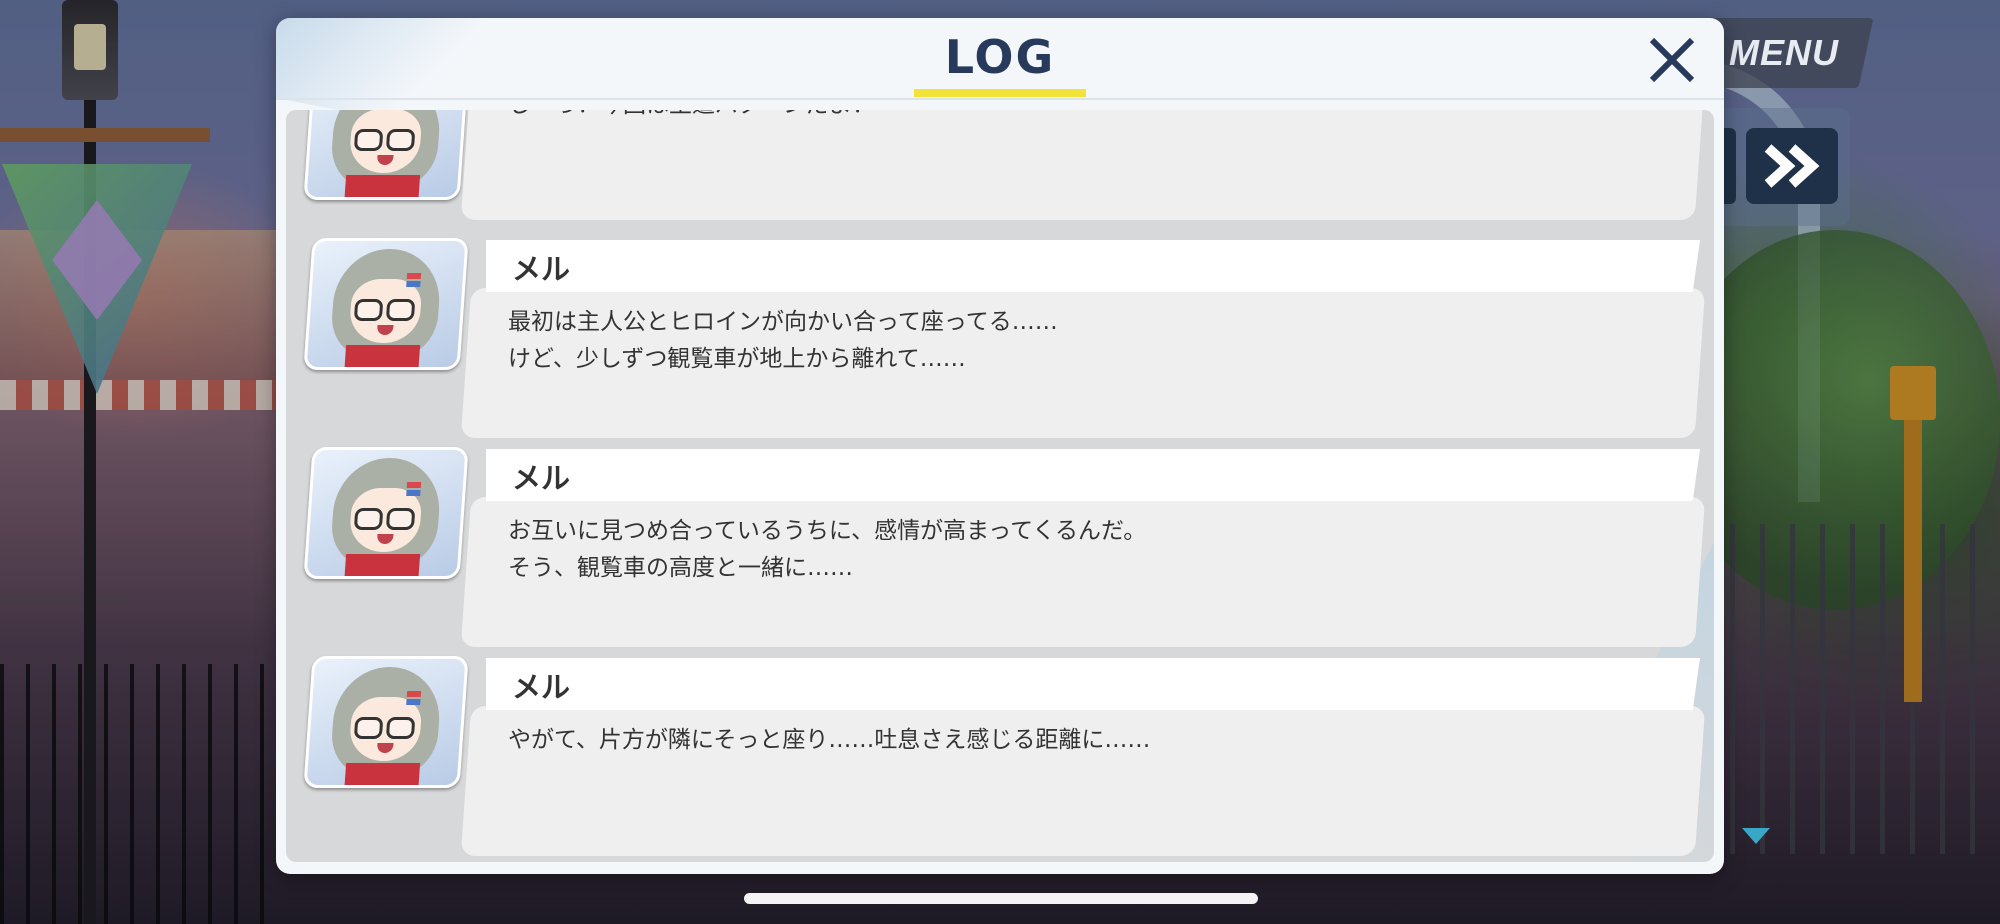  I want to click on triangle-down-icon, so click(1756, 836).